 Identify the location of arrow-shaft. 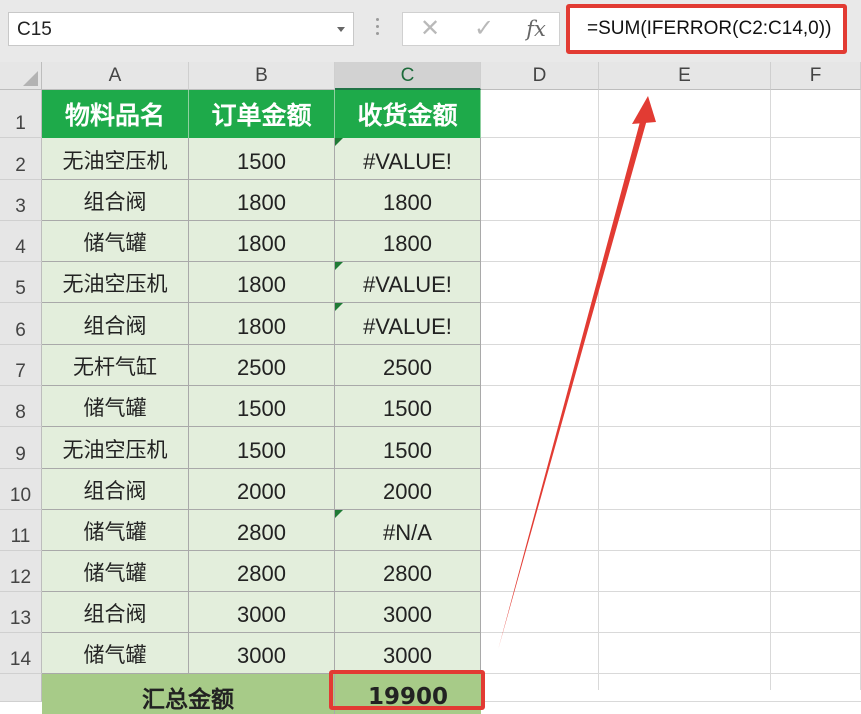
(573, 383).